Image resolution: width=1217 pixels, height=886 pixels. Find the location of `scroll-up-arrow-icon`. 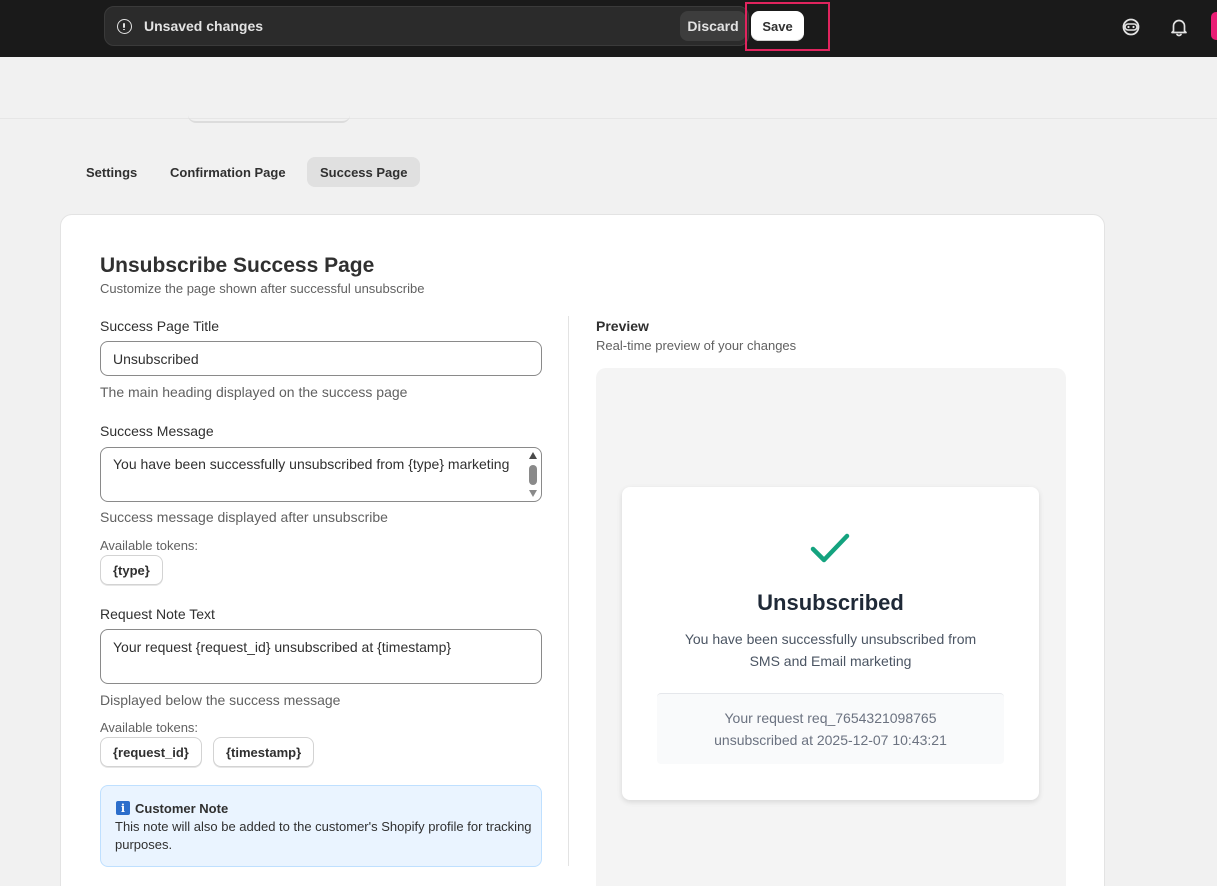

scroll-up-arrow-icon is located at coordinates (533, 455).